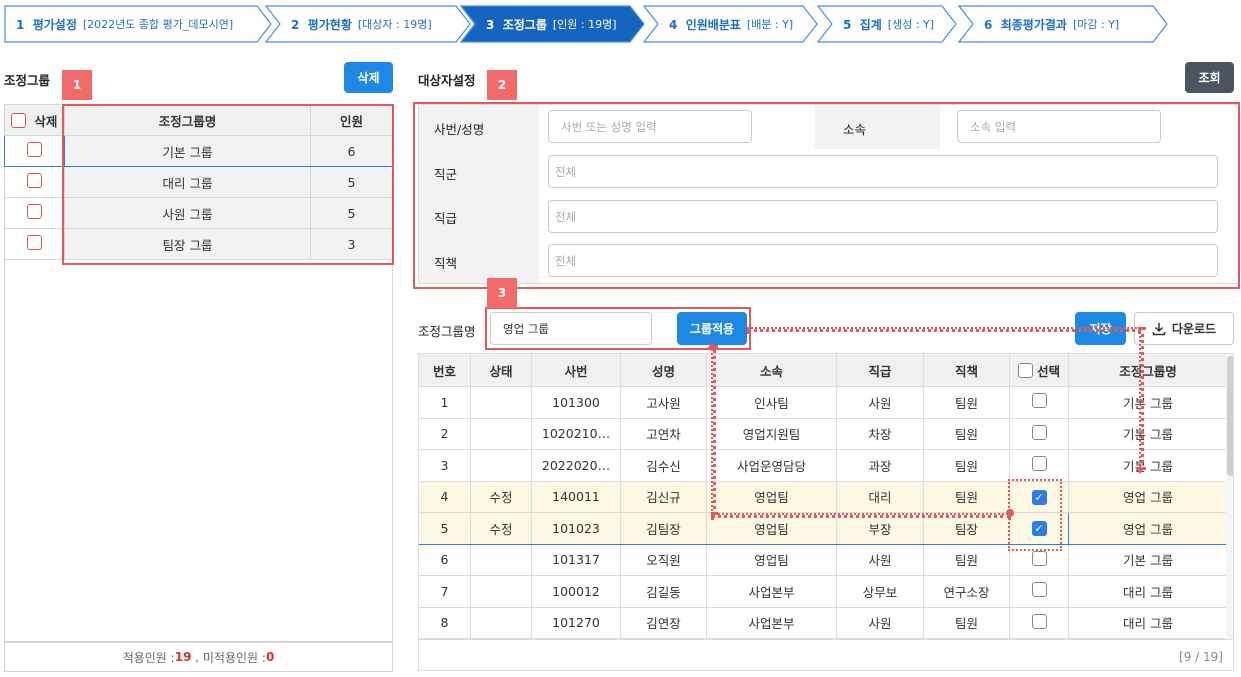  I want to click on employee-row: 1 101300 고사원 인사팀 사원 팀원 기본 그룹, so click(823, 402).